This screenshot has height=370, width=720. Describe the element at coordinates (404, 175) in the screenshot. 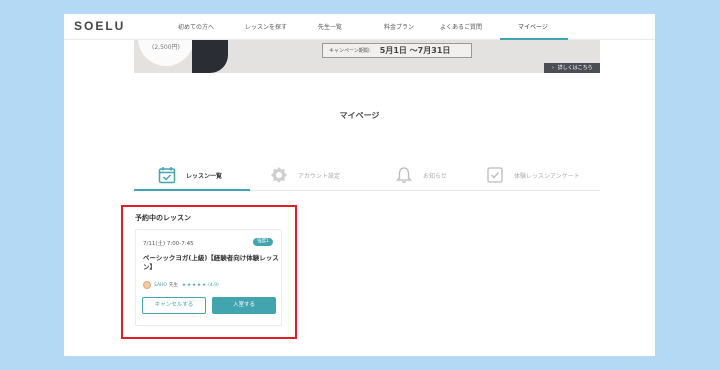

I see `bell-icon` at that location.